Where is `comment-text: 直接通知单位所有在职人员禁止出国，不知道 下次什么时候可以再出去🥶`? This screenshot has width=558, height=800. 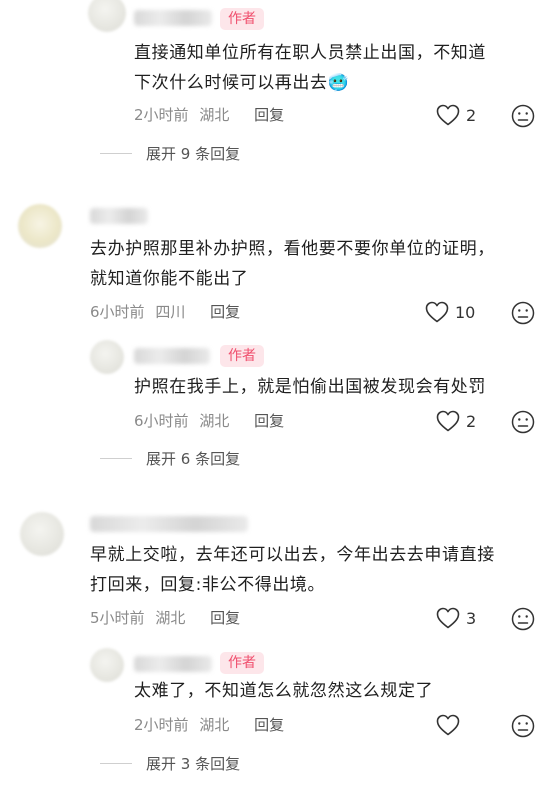
comment-text: 直接通知单位所有在职人员禁止出国，不知道 下次什么时候可以再出去🥶 is located at coordinates (310, 68).